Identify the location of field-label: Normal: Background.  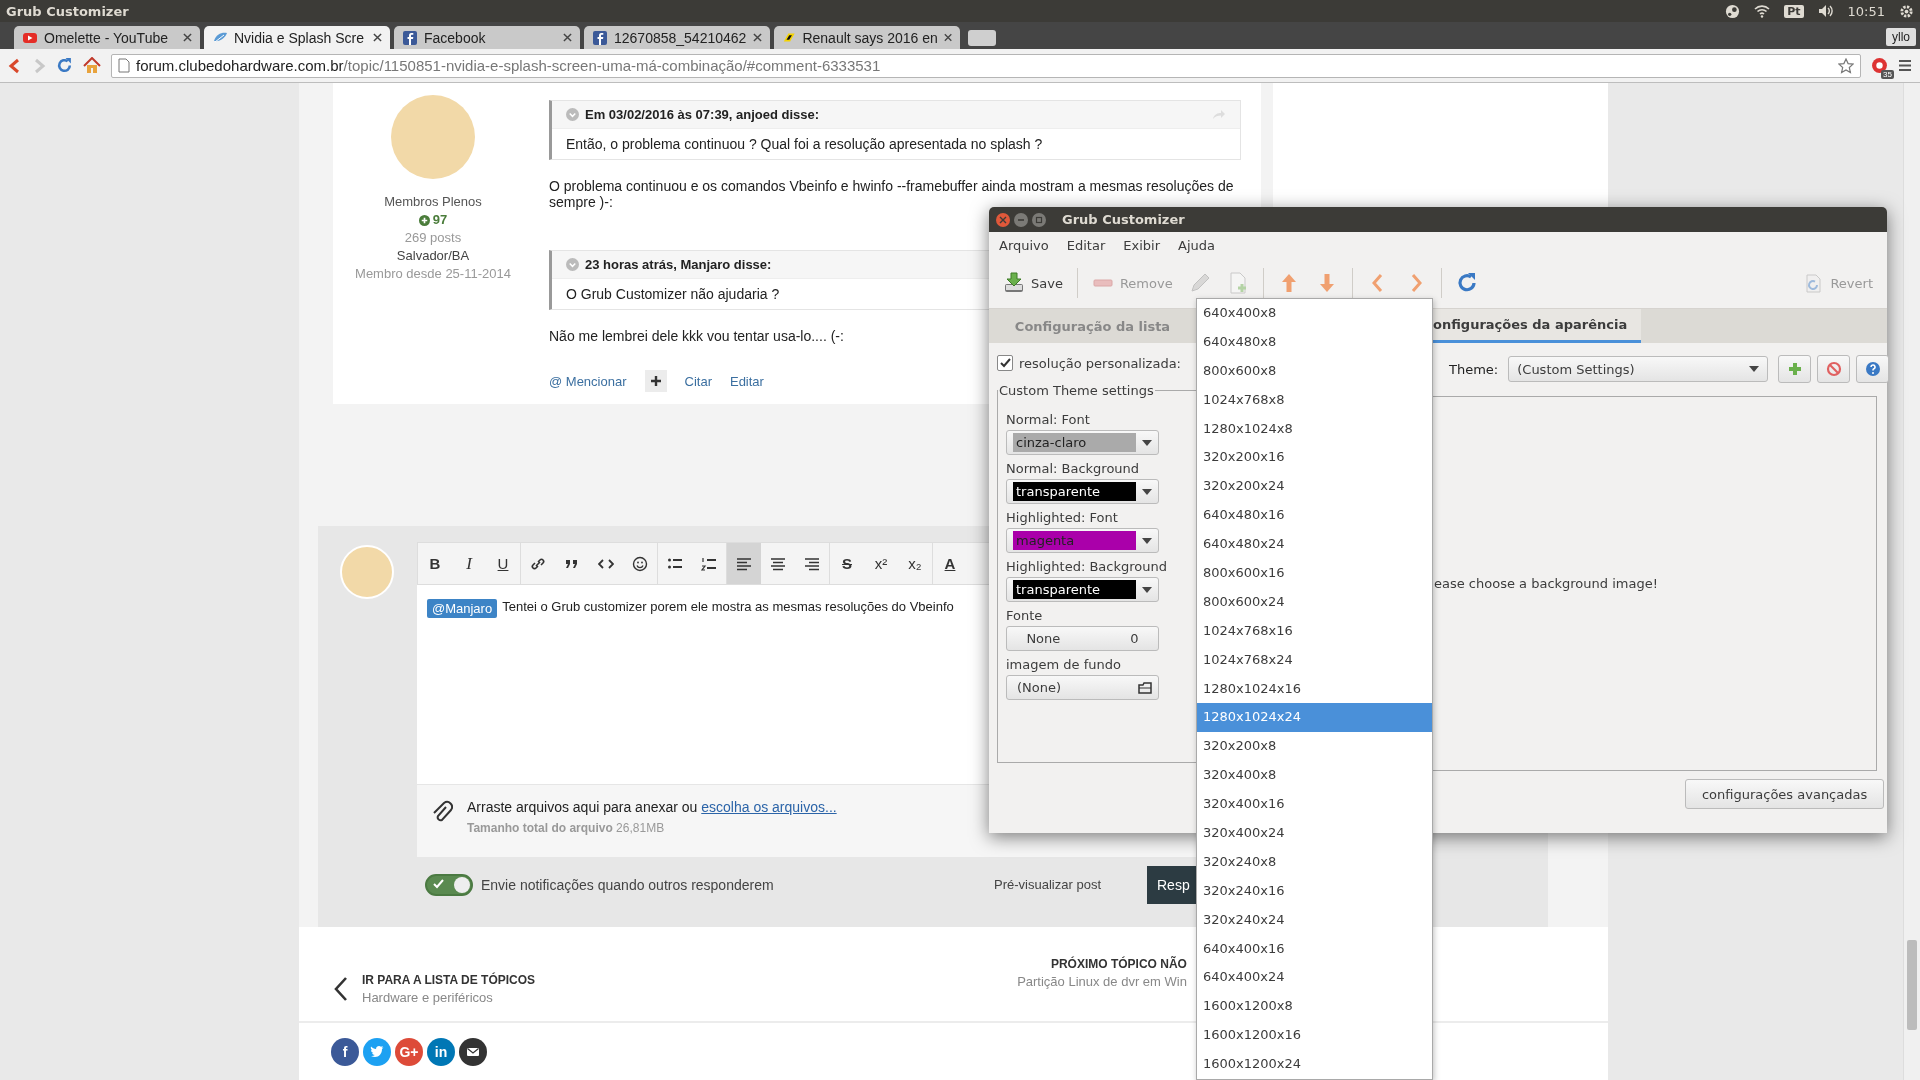
(1073, 468).